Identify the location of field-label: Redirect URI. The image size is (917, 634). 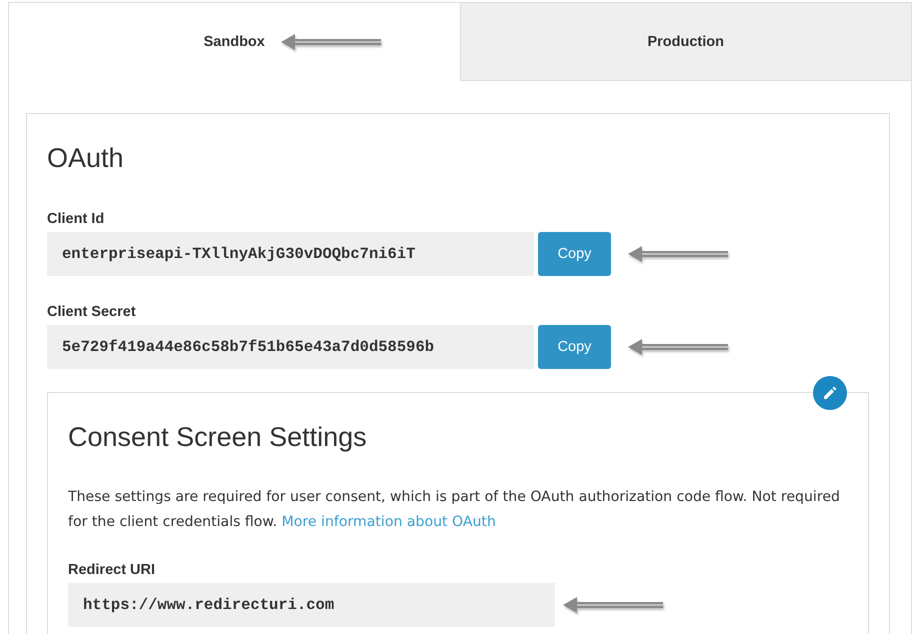
(112, 570).